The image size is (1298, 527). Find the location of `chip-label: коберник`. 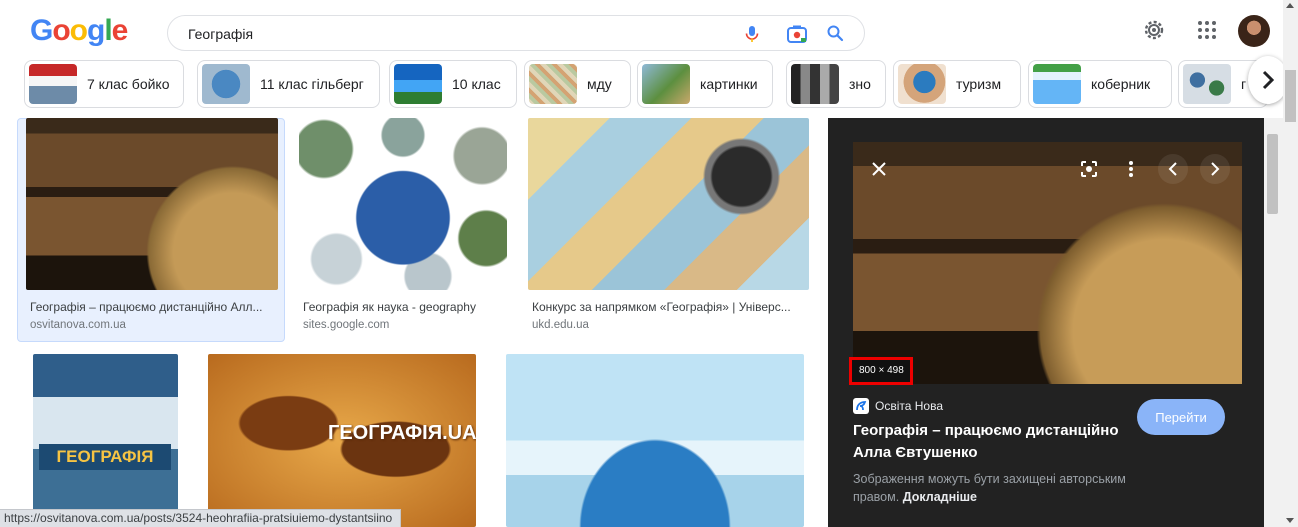

chip-label: коберник is located at coordinates (1121, 84).